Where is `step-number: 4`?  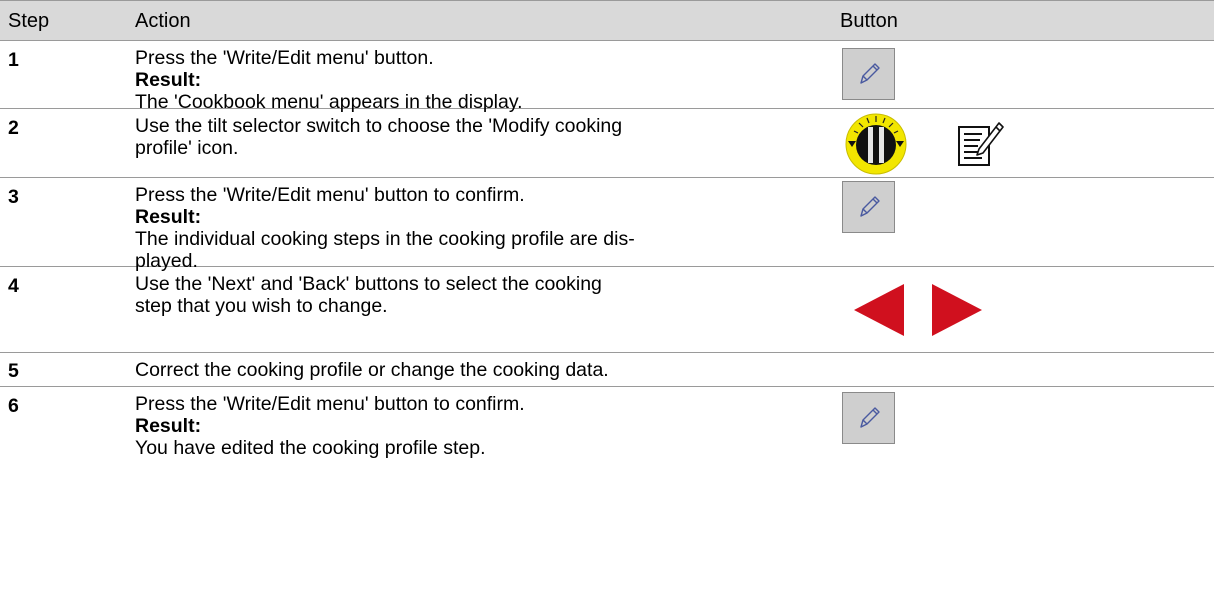
step-number: 4 is located at coordinates (13, 286).